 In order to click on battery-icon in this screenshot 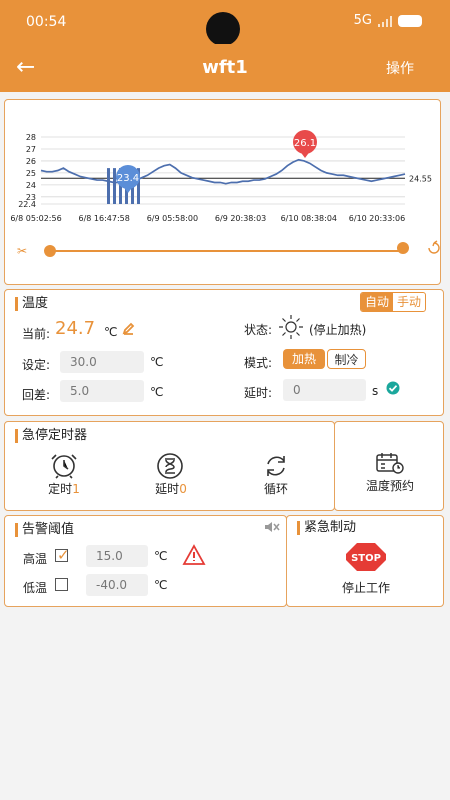, I will do `click(410, 20)`.